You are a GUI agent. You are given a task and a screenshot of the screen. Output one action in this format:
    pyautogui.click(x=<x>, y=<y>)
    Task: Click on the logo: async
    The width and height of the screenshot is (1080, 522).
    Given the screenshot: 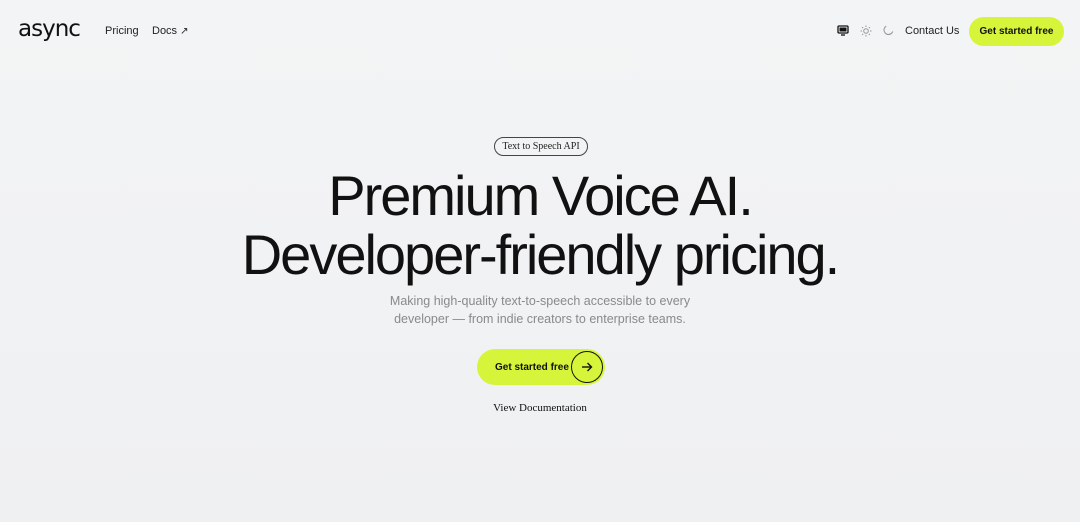 What is the action you would take?
    pyautogui.click(x=49, y=29)
    